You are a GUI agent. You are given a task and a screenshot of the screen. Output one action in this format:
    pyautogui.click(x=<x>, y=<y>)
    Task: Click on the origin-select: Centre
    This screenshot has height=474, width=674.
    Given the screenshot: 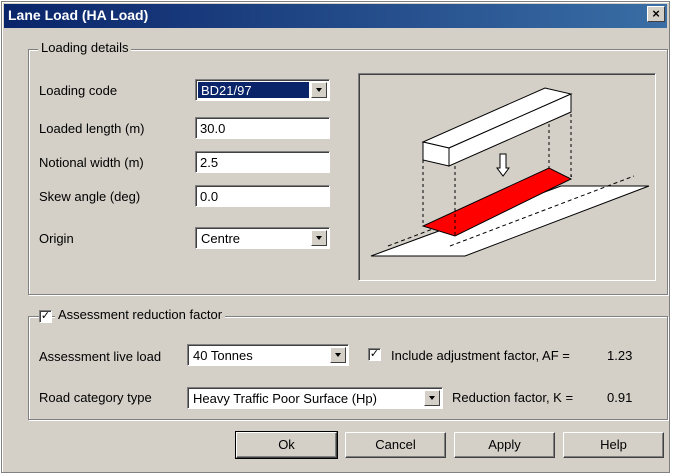 What is the action you would take?
    pyautogui.click(x=262, y=238)
    